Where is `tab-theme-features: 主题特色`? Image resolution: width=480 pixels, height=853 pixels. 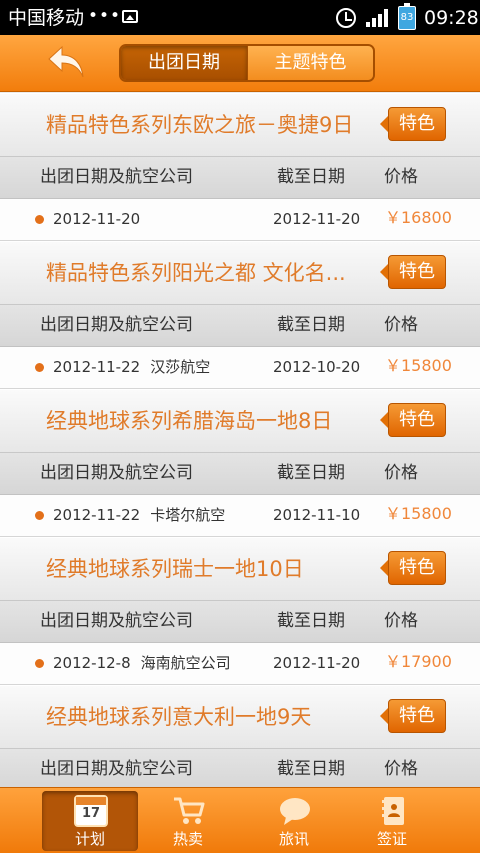 tab-theme-features: 主题特色 is located at coordinates (310, 63).